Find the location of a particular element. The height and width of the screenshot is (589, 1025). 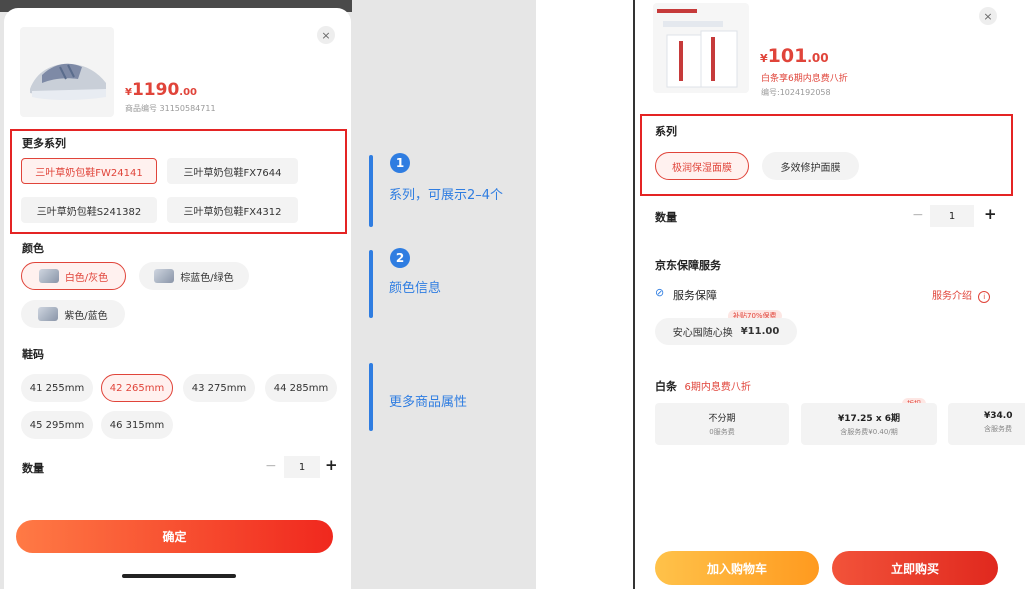

installment-title: ¥17.25 x 6期 is located at coordinates (869, 419).